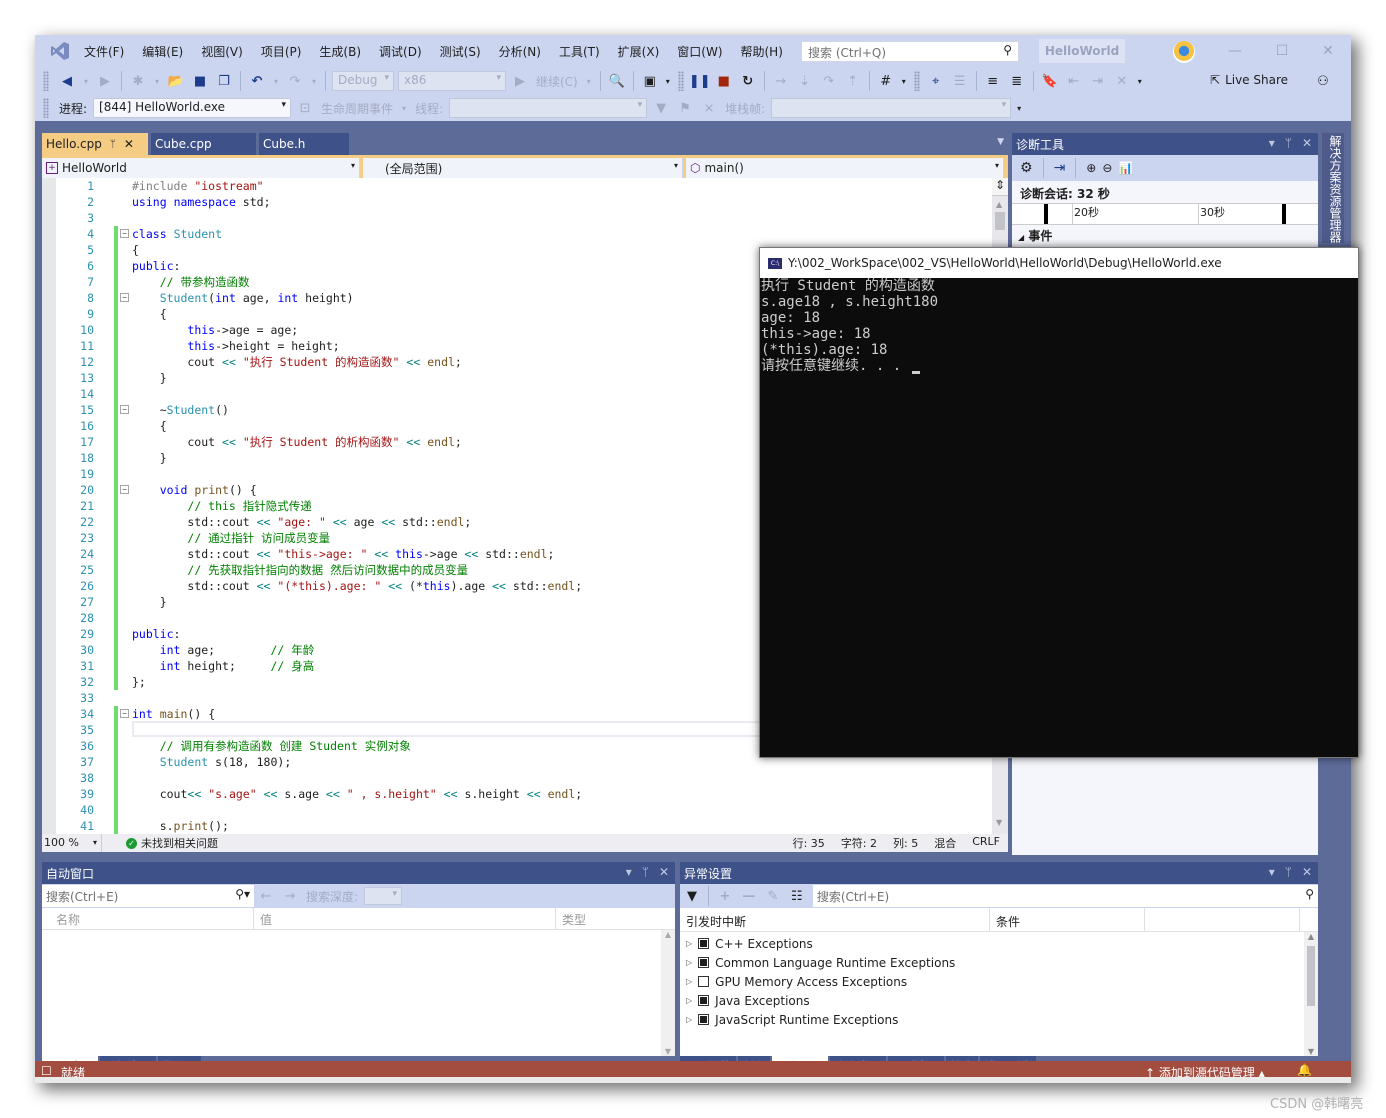  I want to click on live-share-button: ⇱ Live Share, so click(1249, 80).